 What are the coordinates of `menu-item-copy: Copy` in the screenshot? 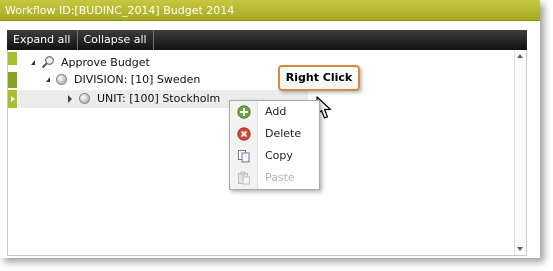 It's located at (274, 156).